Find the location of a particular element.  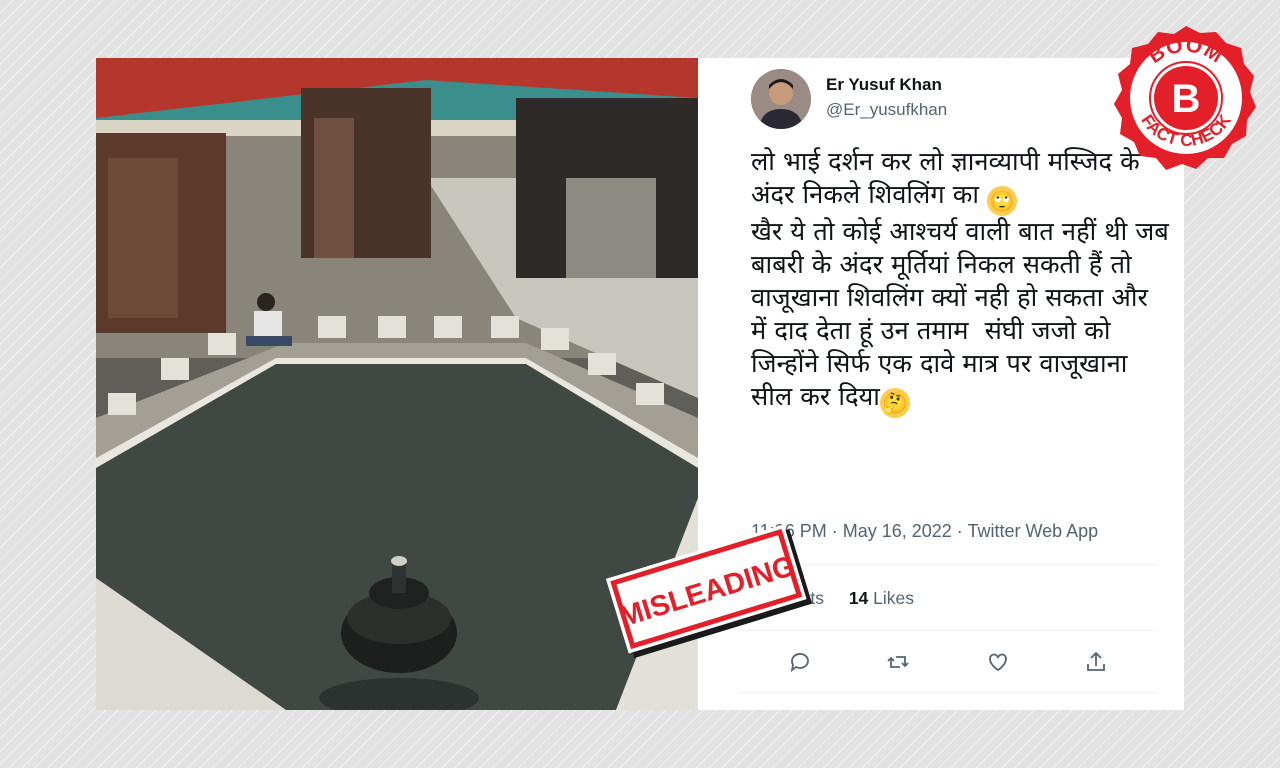

tweet-actions is located at coordinates (953, 662).